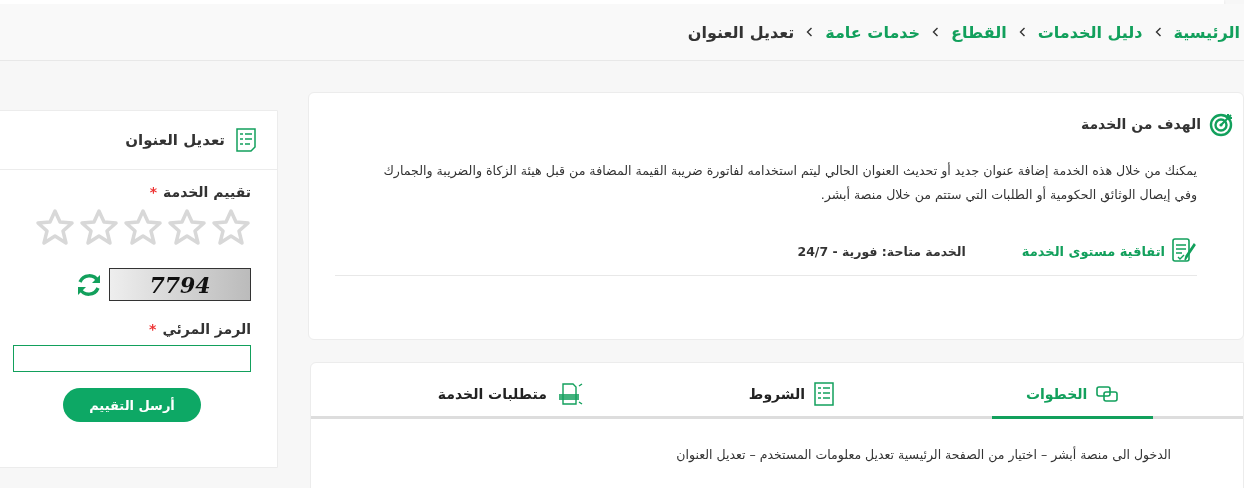 The width and height of the screenshot is (1244, 488). I want to click on target-icon, so click(1222, 124).